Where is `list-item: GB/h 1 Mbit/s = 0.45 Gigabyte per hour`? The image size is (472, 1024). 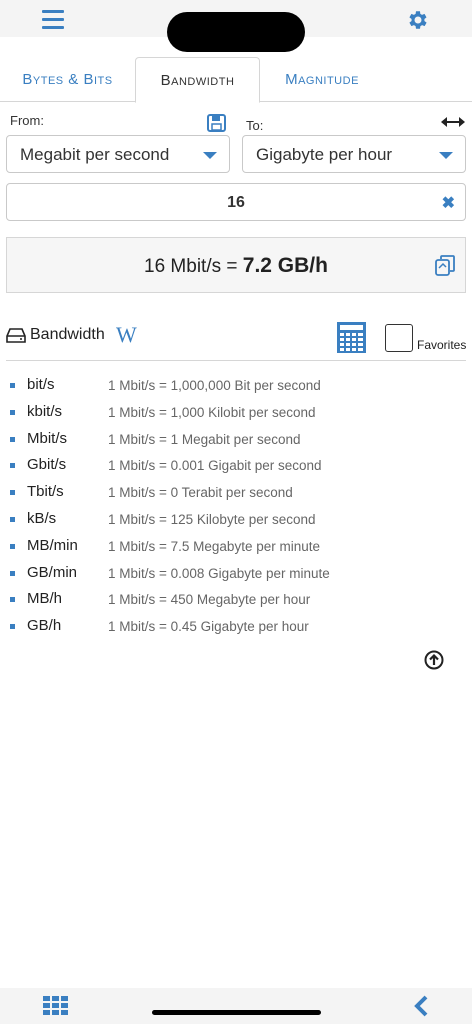
list-item: GB/h 1 Mbit/s = 0.45 Gigabyte per hour is located at coordinates (236, 627).